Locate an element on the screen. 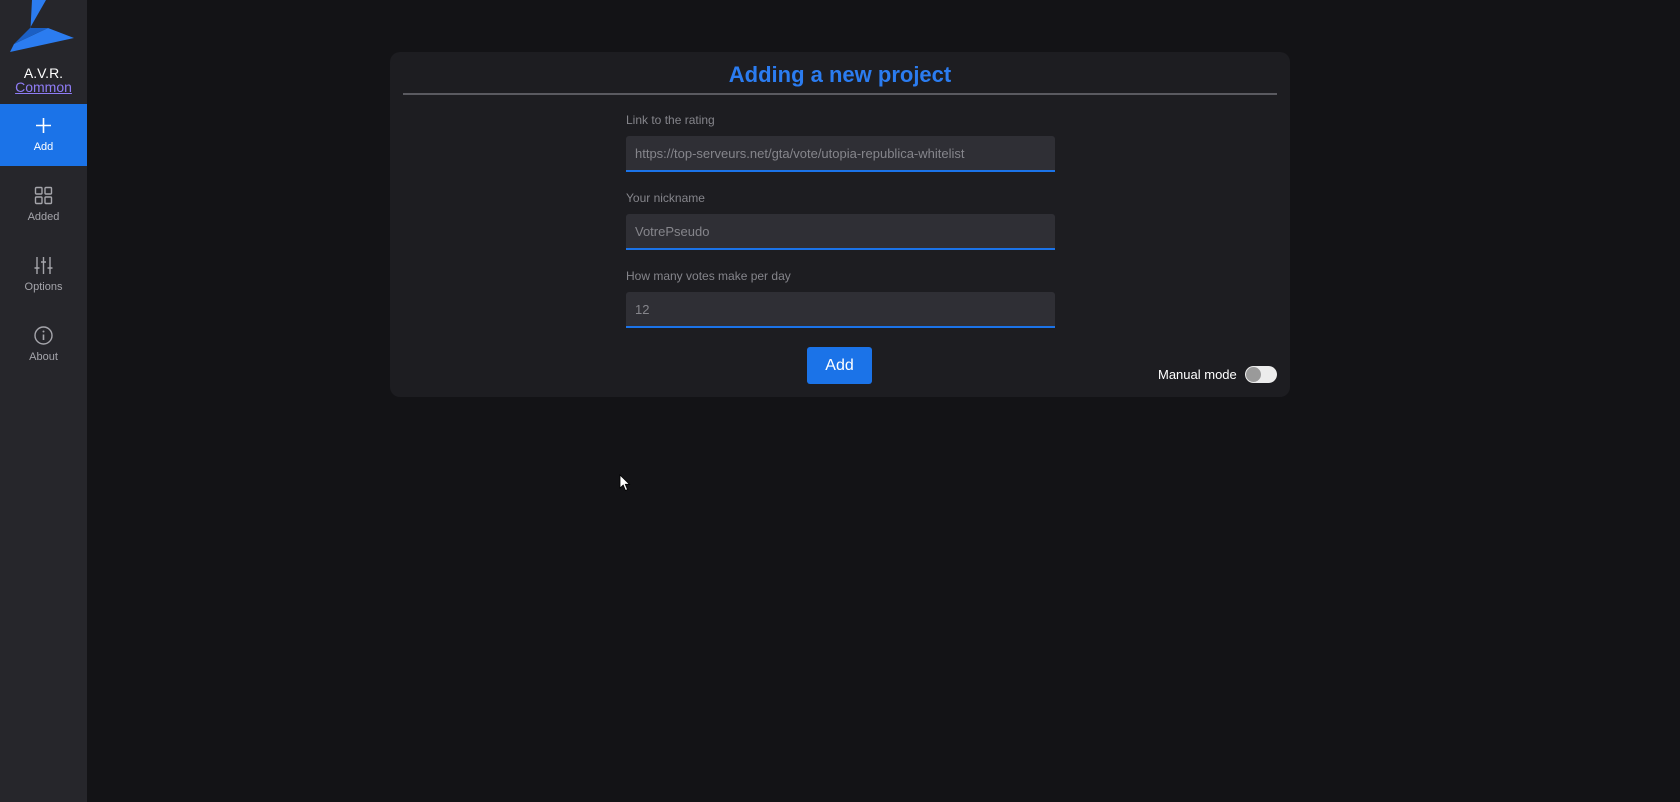 This screenshot has height=802, width=1680. manual-mode-label: Manual mode is located at coordinates (1197, 374).